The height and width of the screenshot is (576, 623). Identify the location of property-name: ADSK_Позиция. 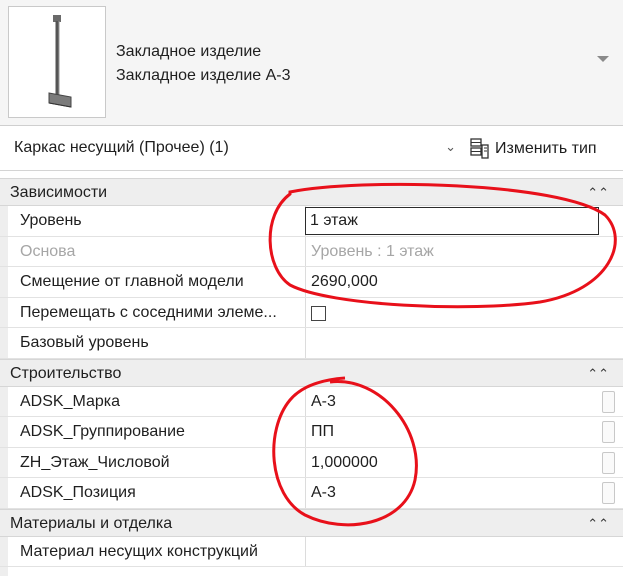
(78, 492).